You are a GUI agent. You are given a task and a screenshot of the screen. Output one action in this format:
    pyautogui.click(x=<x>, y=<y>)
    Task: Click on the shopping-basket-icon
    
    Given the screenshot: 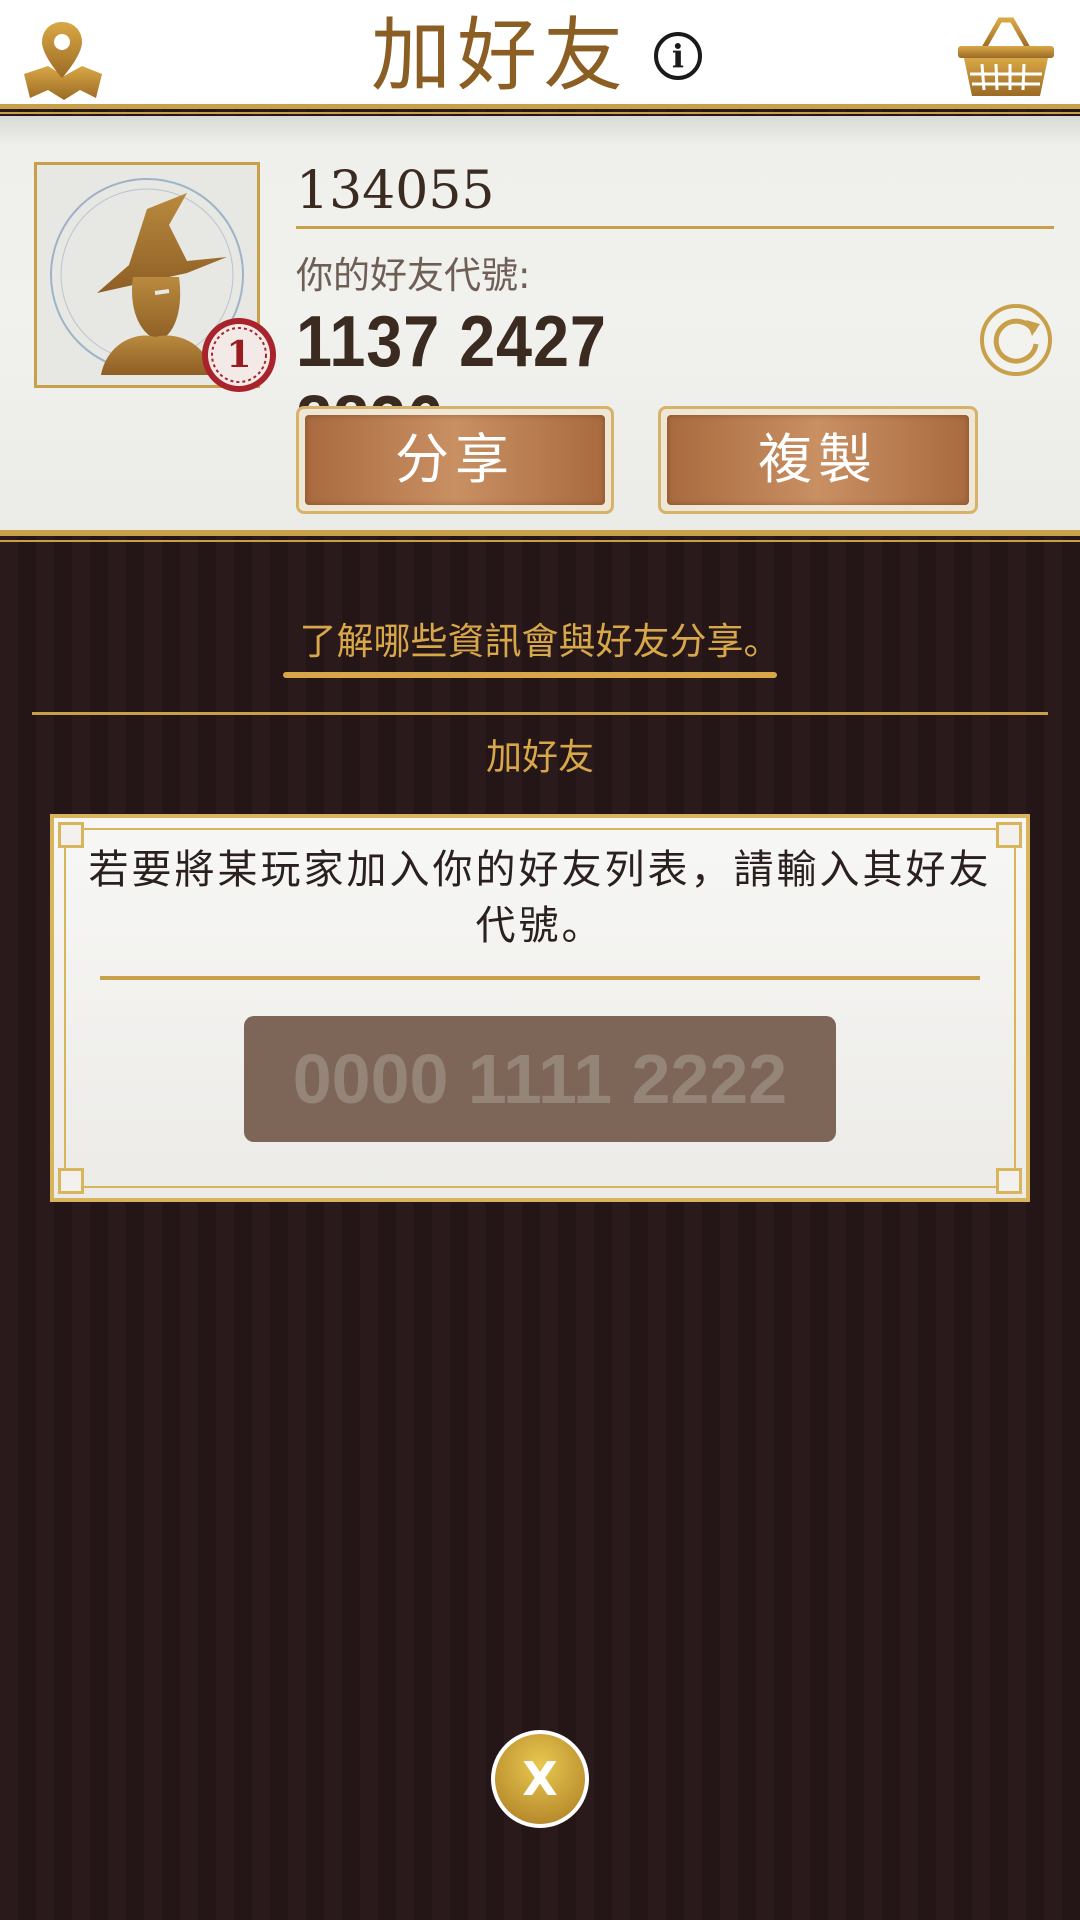 What is the action you would take?
    pyautogui.click(x=1006, y=56)
    